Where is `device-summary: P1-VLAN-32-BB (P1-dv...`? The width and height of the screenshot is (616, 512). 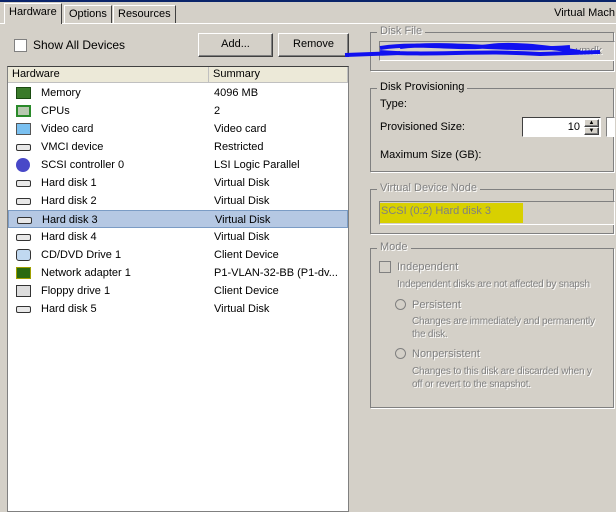 device-summary: P1-VLAN-32-BB (P1-dv... is located at coordinates (276, 273).